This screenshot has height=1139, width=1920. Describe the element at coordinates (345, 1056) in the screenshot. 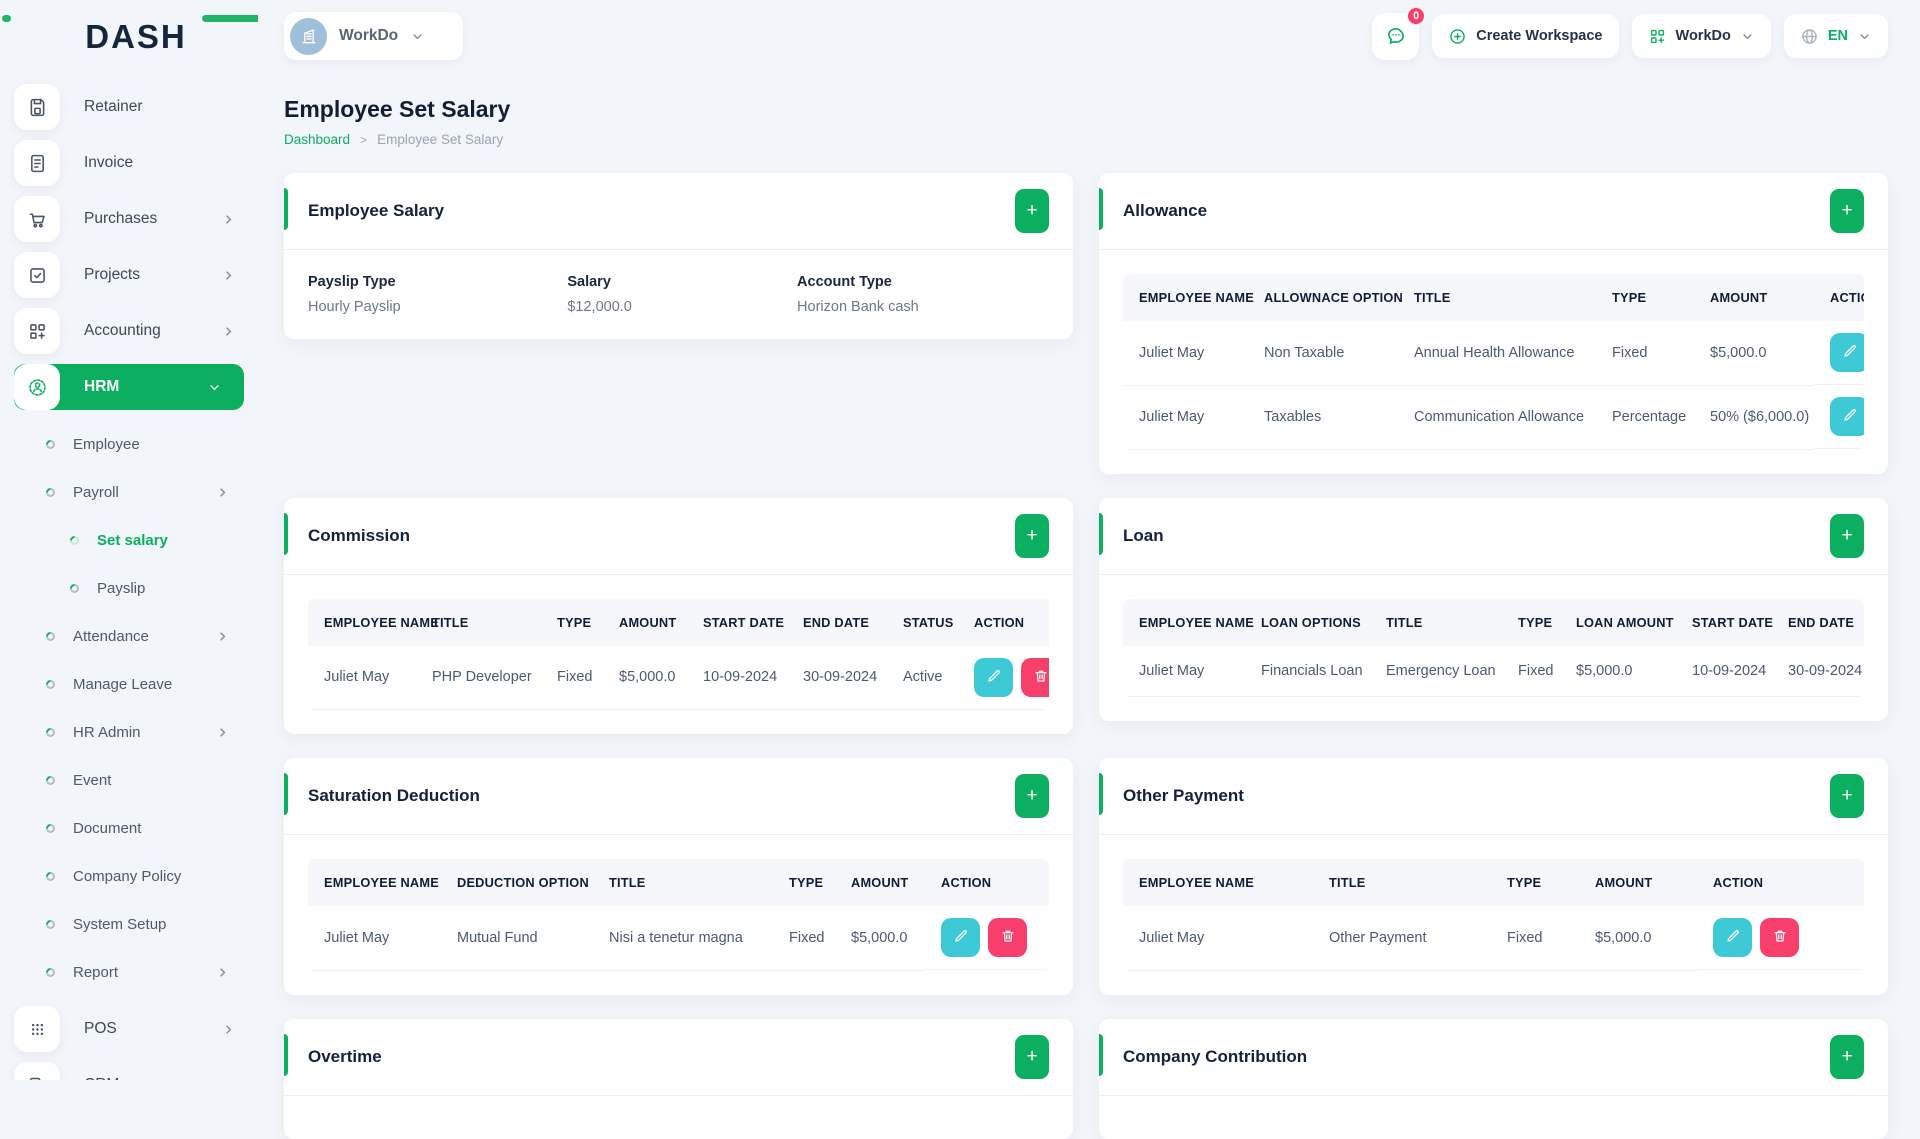

I see `card-title: Overtime` at that location.